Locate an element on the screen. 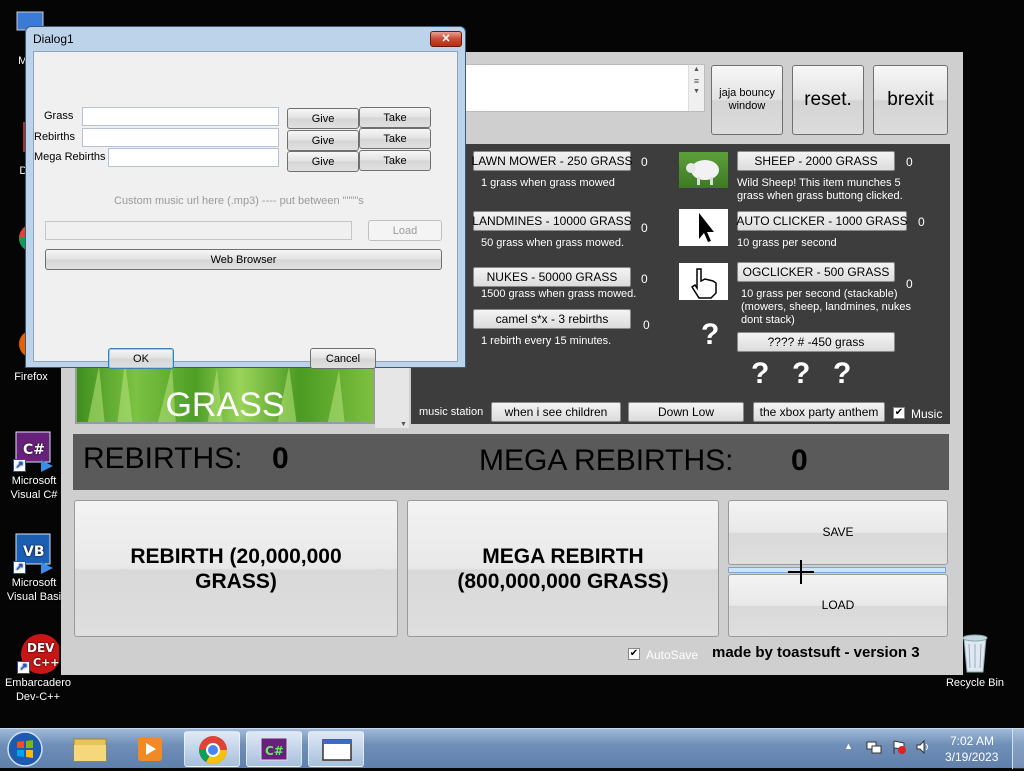 The height and width of the screenshot is (771, 1024). action-center-flag-icon is located at coordinates (899, 747).